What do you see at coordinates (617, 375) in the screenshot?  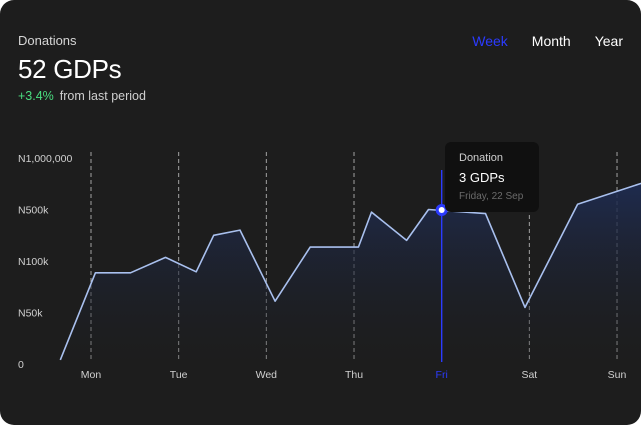 I see `x-tick-sun: Sun` at bounding box center [617, 375].